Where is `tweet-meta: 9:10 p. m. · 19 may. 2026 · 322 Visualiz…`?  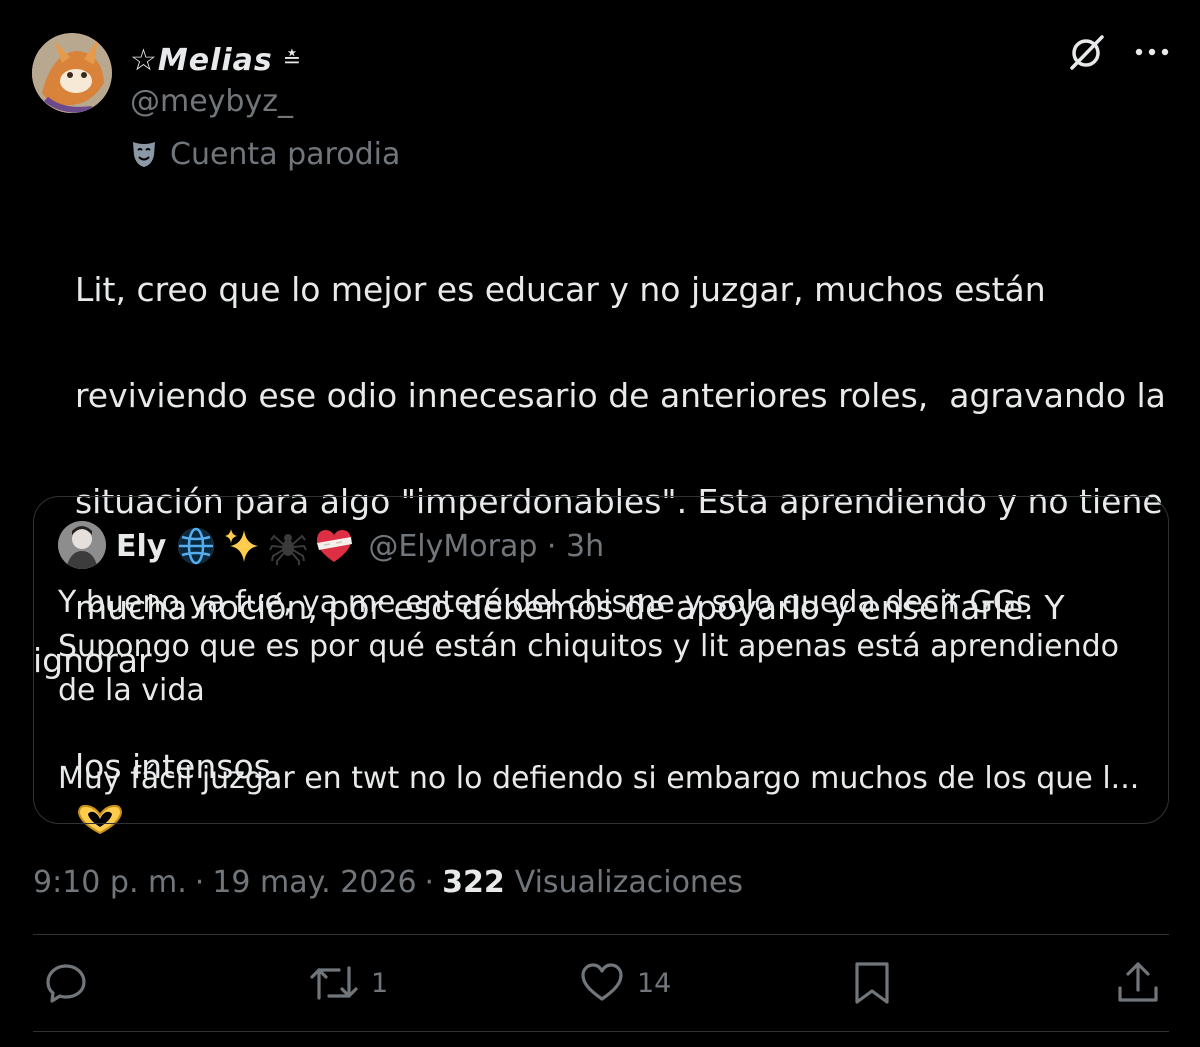
tweet-meta: 9:10 p. m. · 19 may. 2026 · 322 Visualiz… is located at coordinates (388, 882).